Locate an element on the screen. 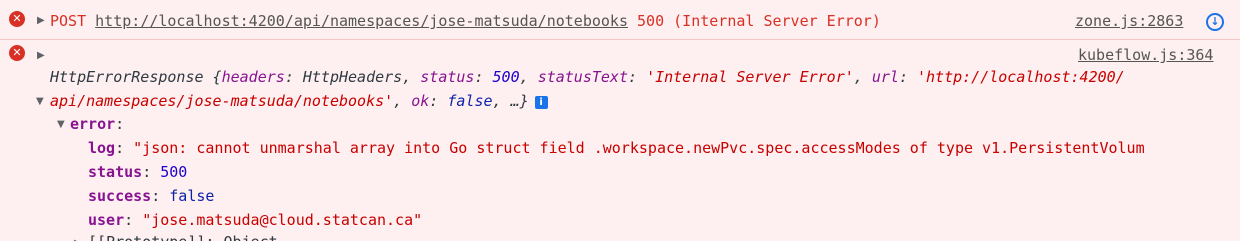 The height and width of the screenshot is (241, 1240). success-value: false is located at coordinates (192, 196).